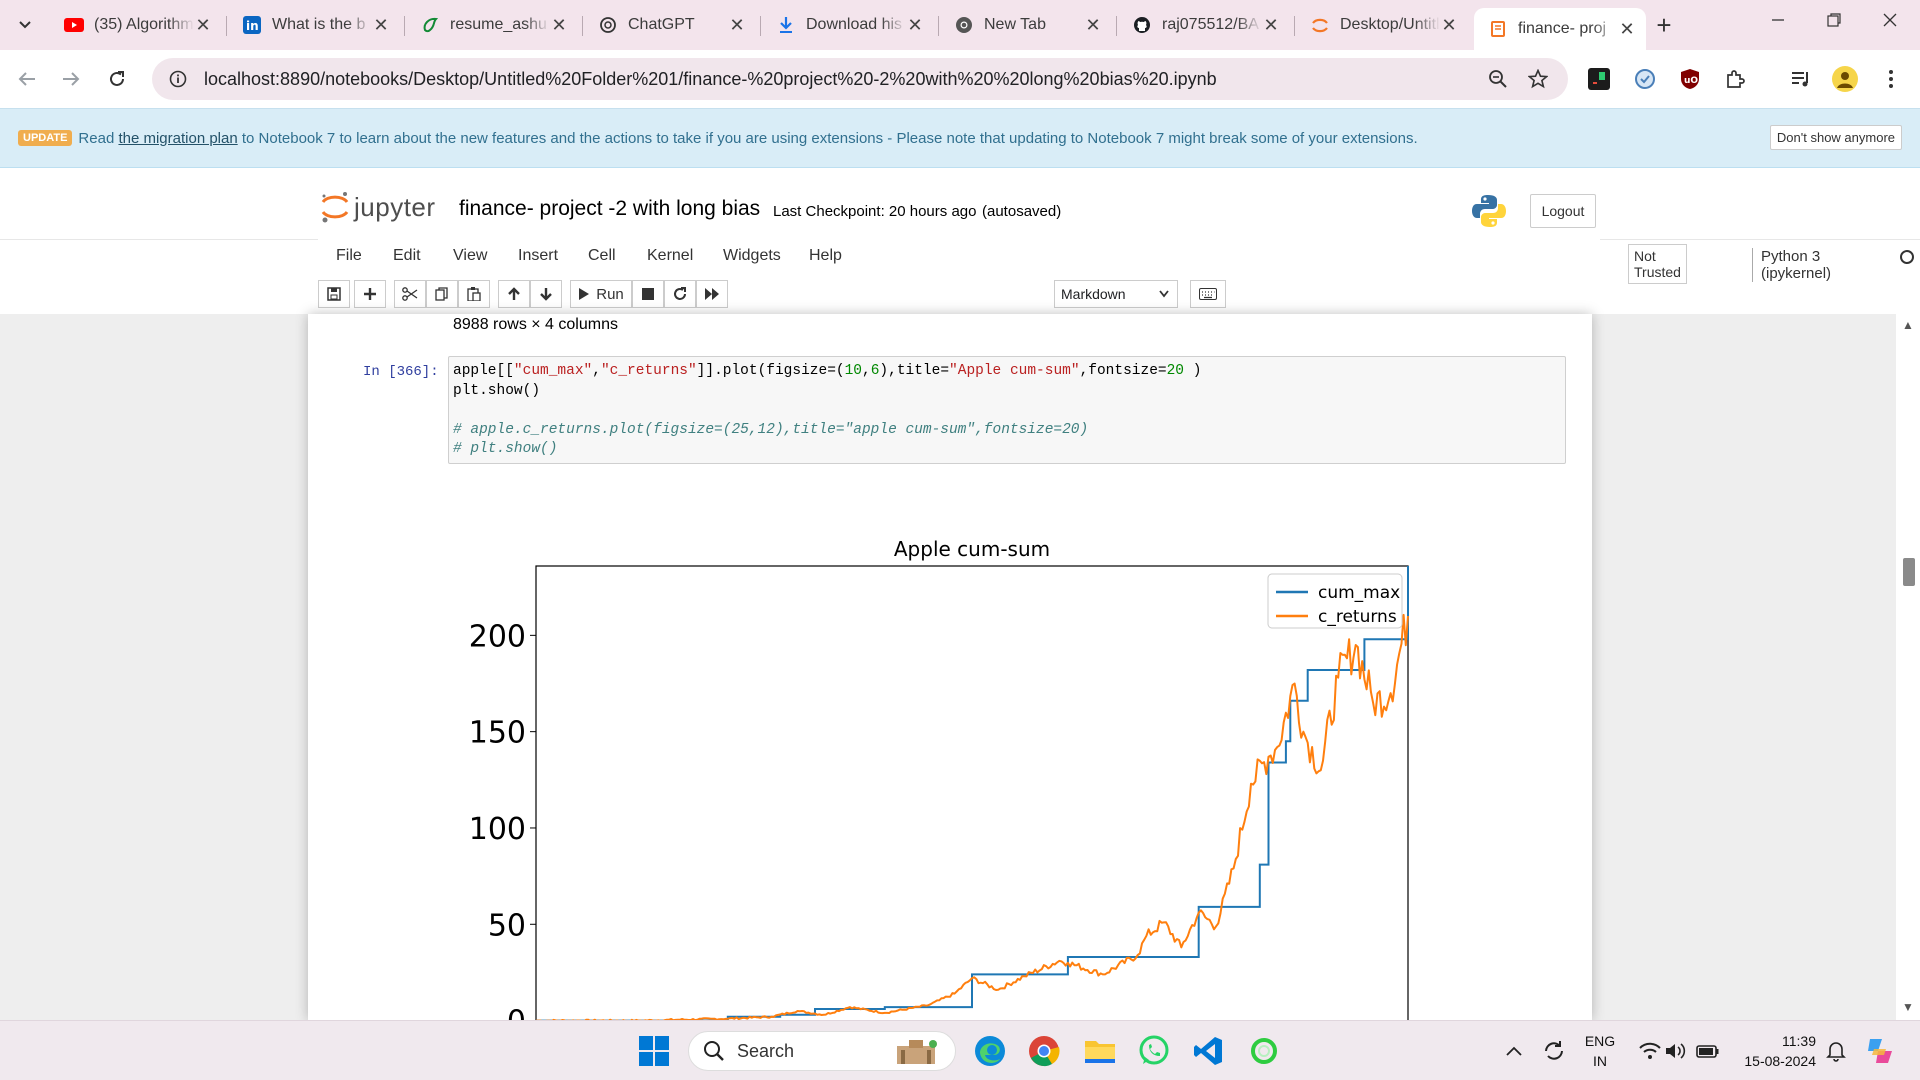 The width and height of the screenshot is (1920, 1080). What do you see at coordinates (1554, 1051) in the screenshot?
I see `sync-icon` at bounding box center [1554, 1051].